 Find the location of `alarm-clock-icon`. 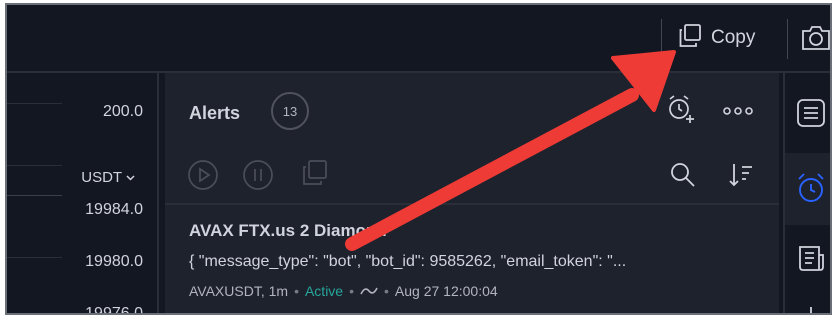

alarm-clock-icon is located at coordinates (811, 190).